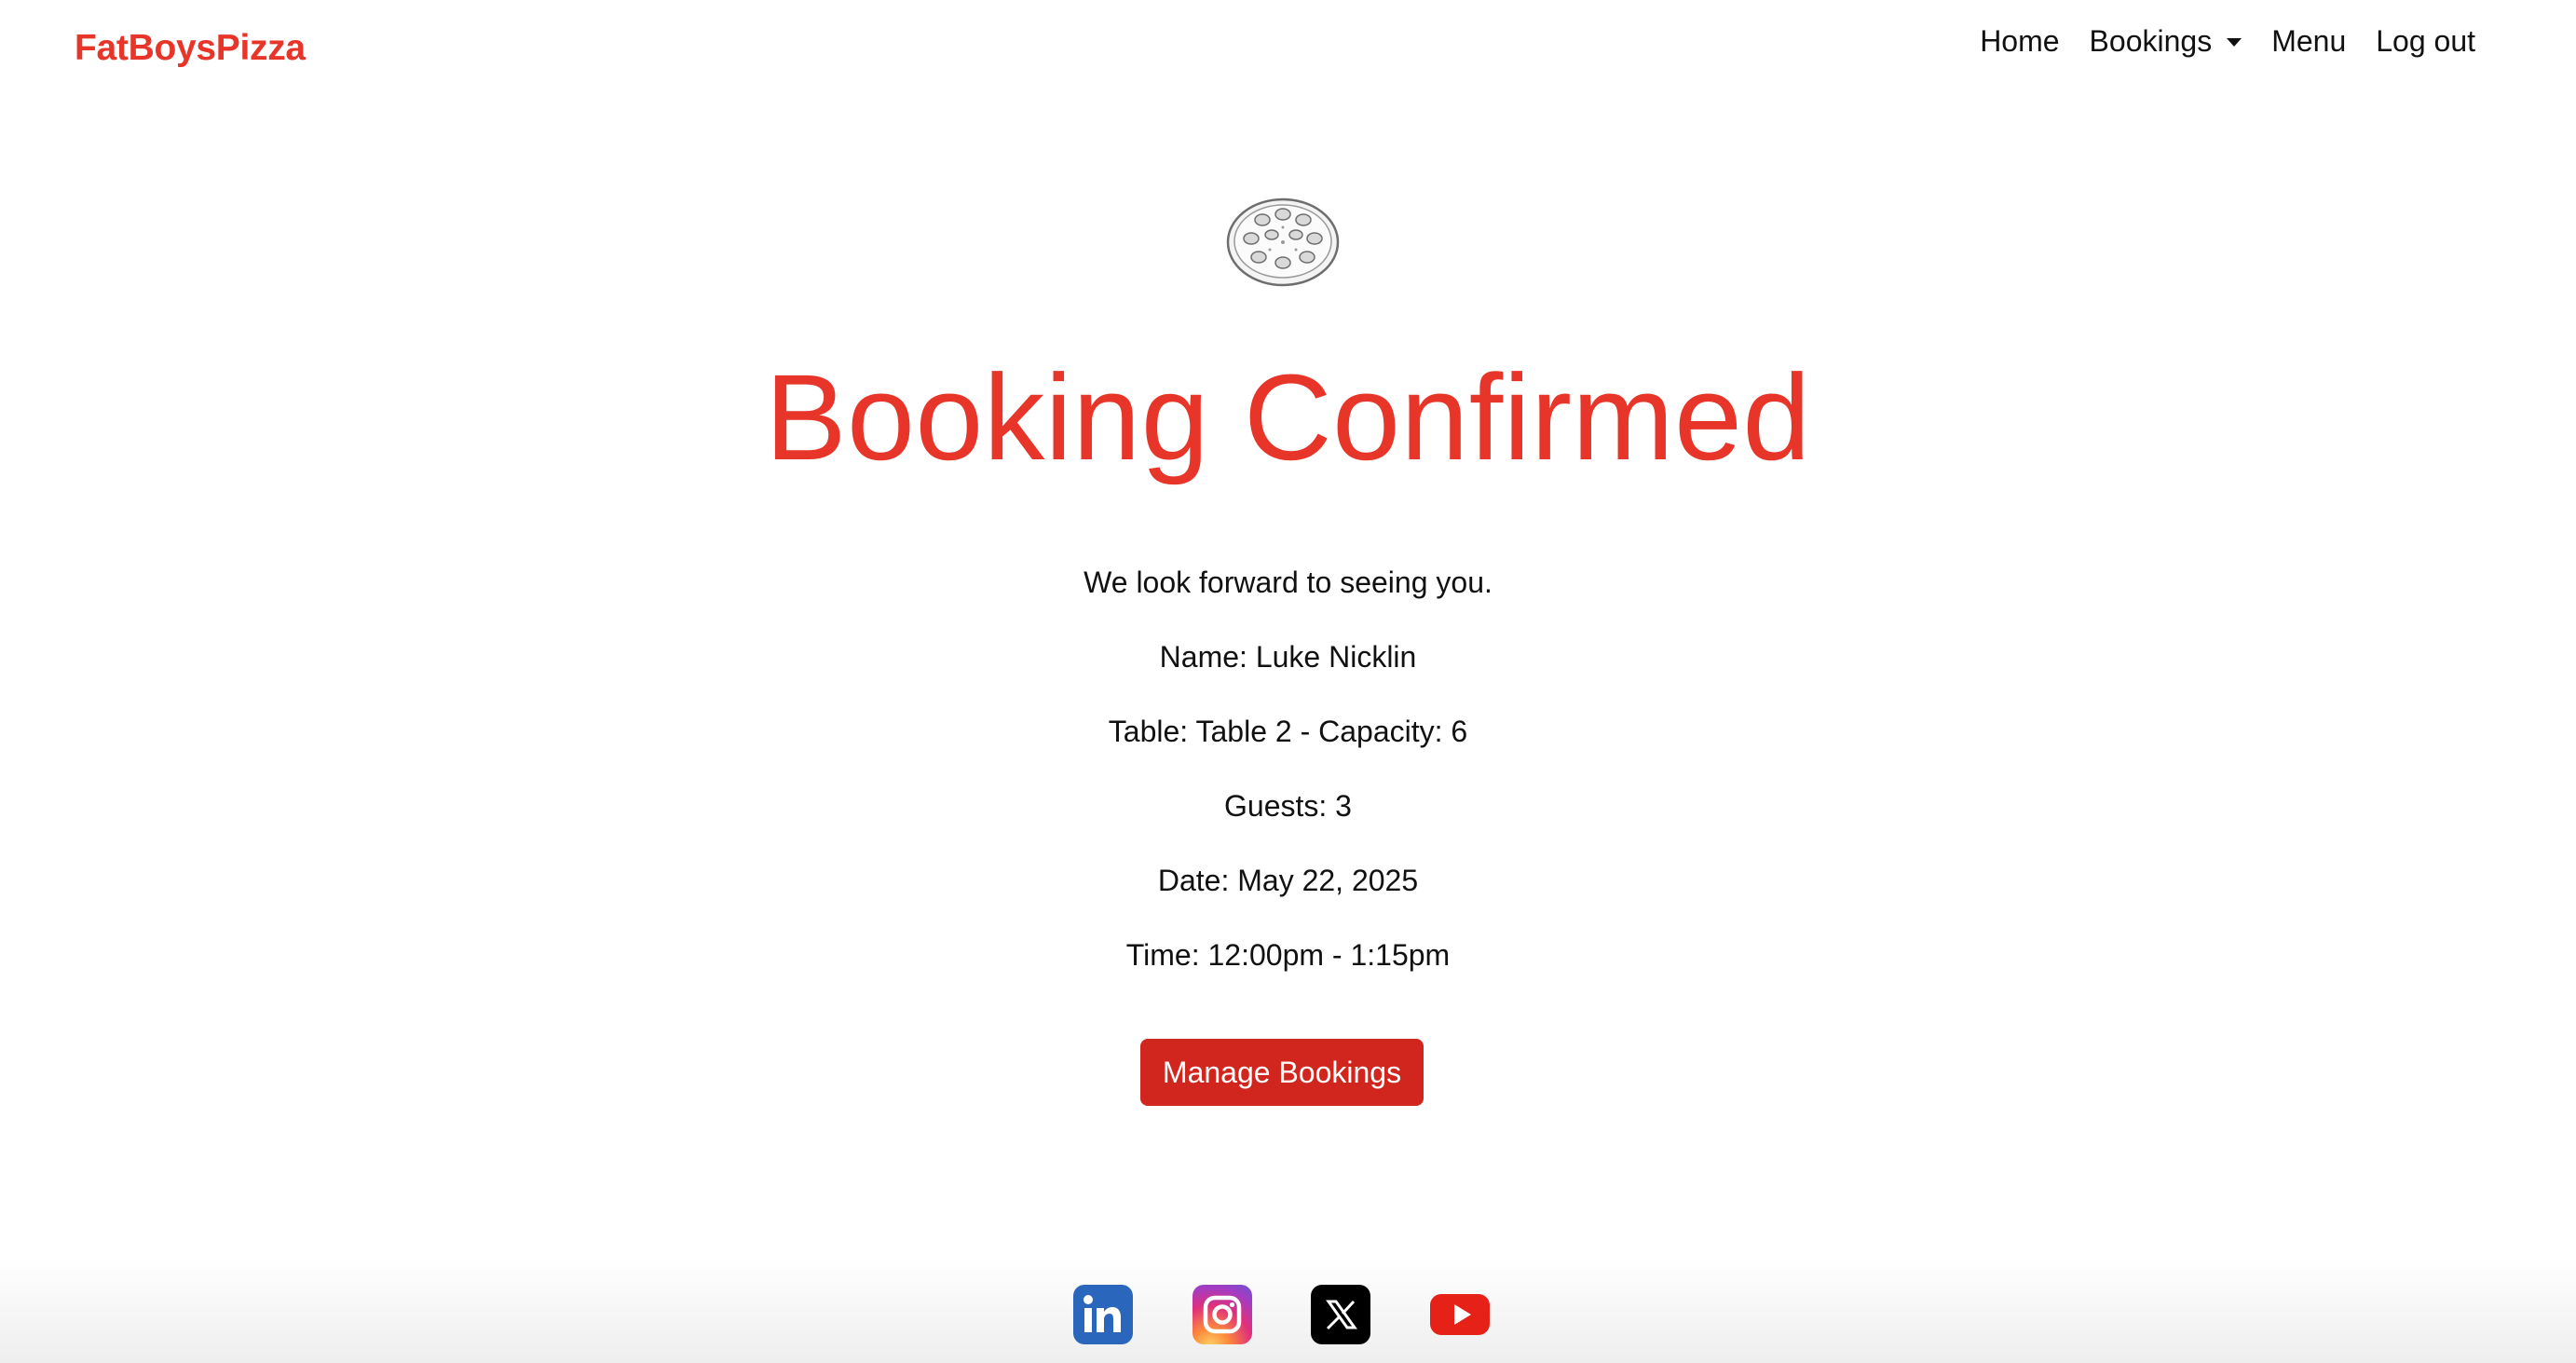 This screenshot has height=1363, width=2576. Describe the element at coordinates (1288, 880) in the screenshot. I see `booking-date: Date: May 22, 2025` at that location.